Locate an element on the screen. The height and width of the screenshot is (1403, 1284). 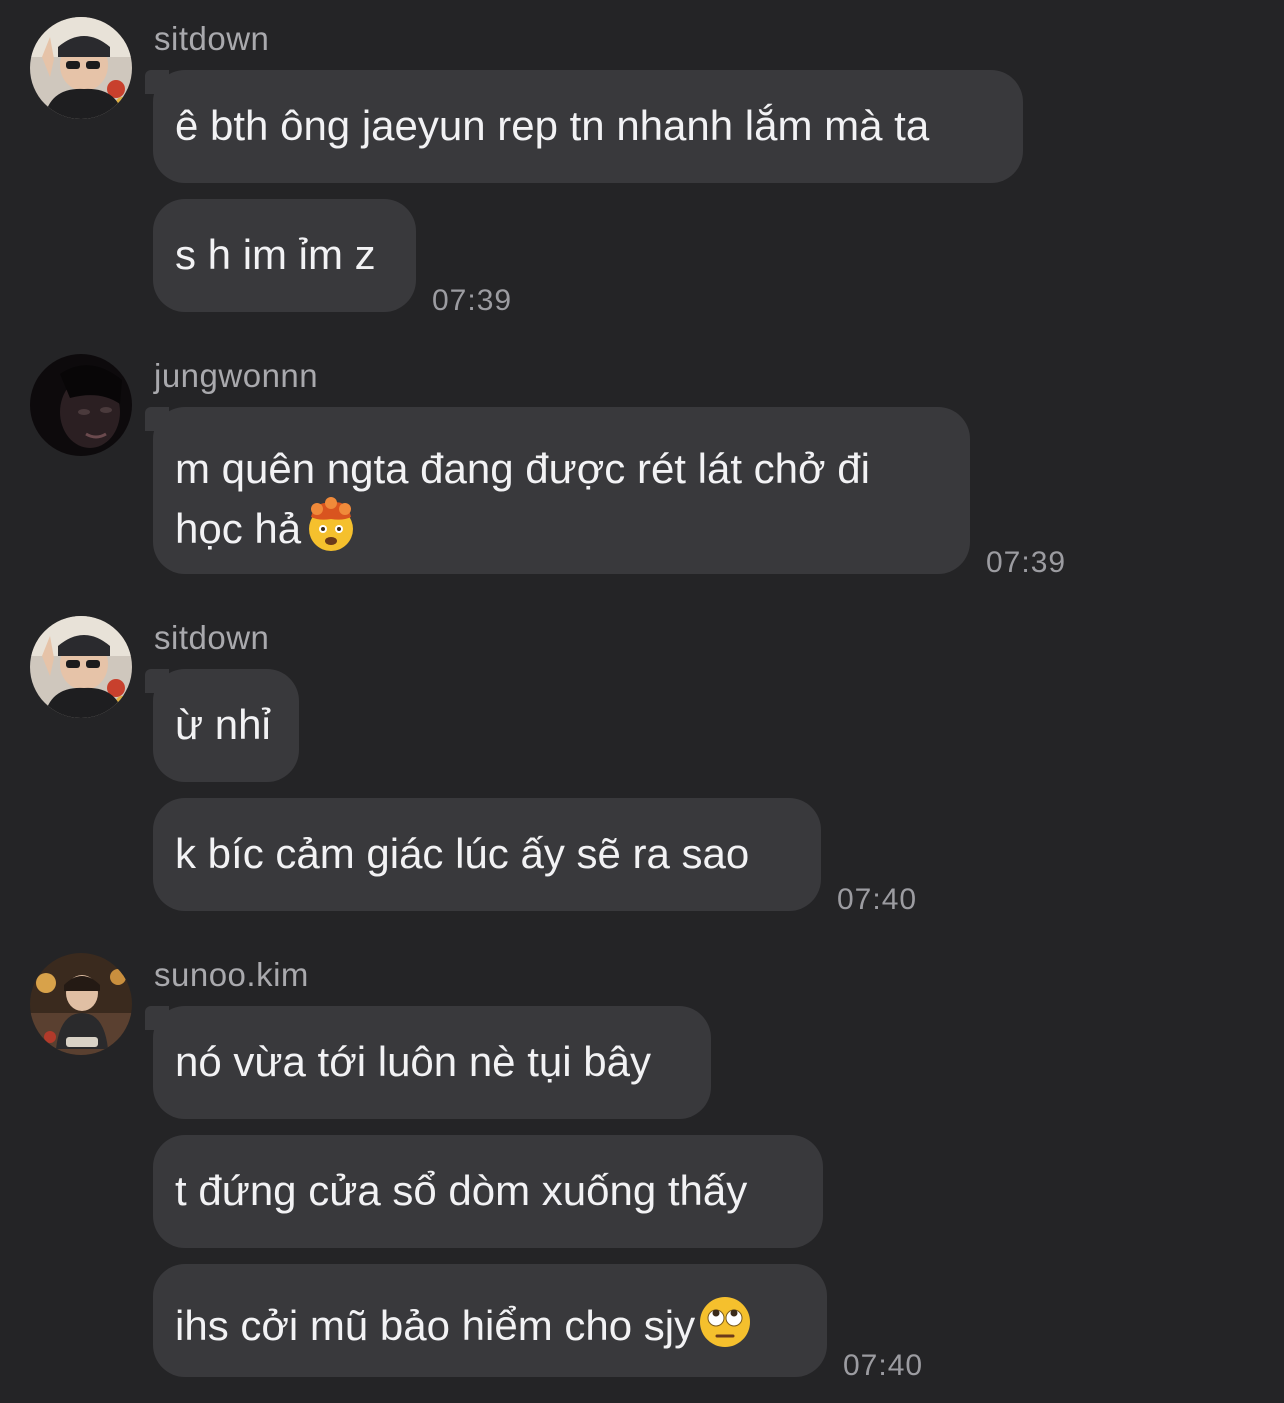
message-bubble: t đứng cửa sổ dòm xuống thấy is located at coordinates (488, 1191).